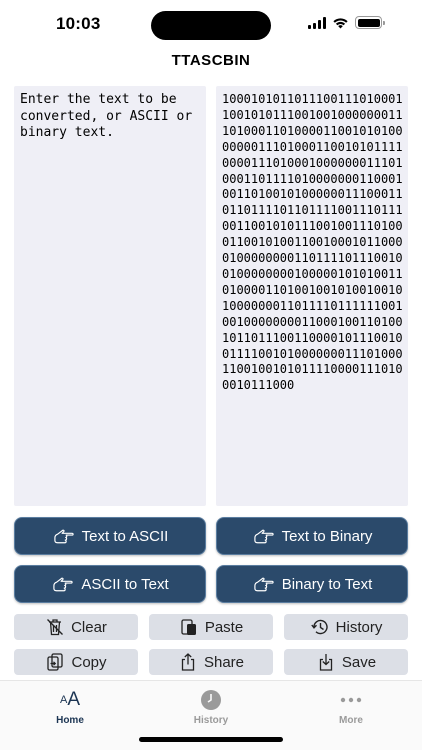 The height and width of the screenshot is (750, 422). I want to click on text-to-ascii-button: Text to ASCII, so click(110, 536).